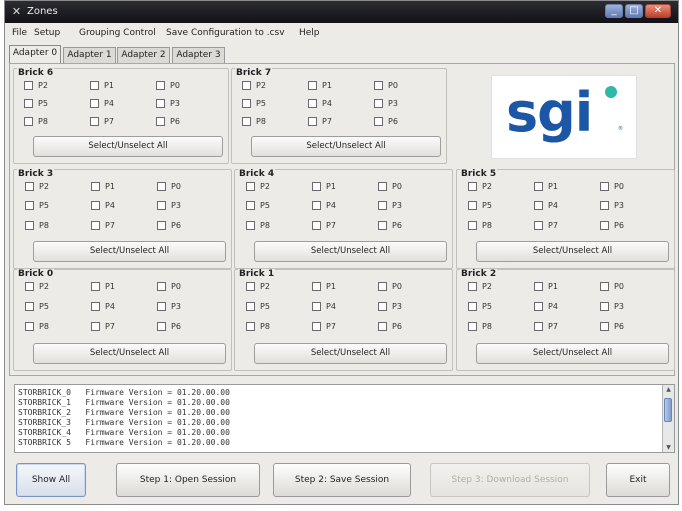 This screenshot has height=511, width=682. What do you see at coordinates (19, 33) in the screenshot?
I see `menu-file: File` at bounding box center [19, 33].